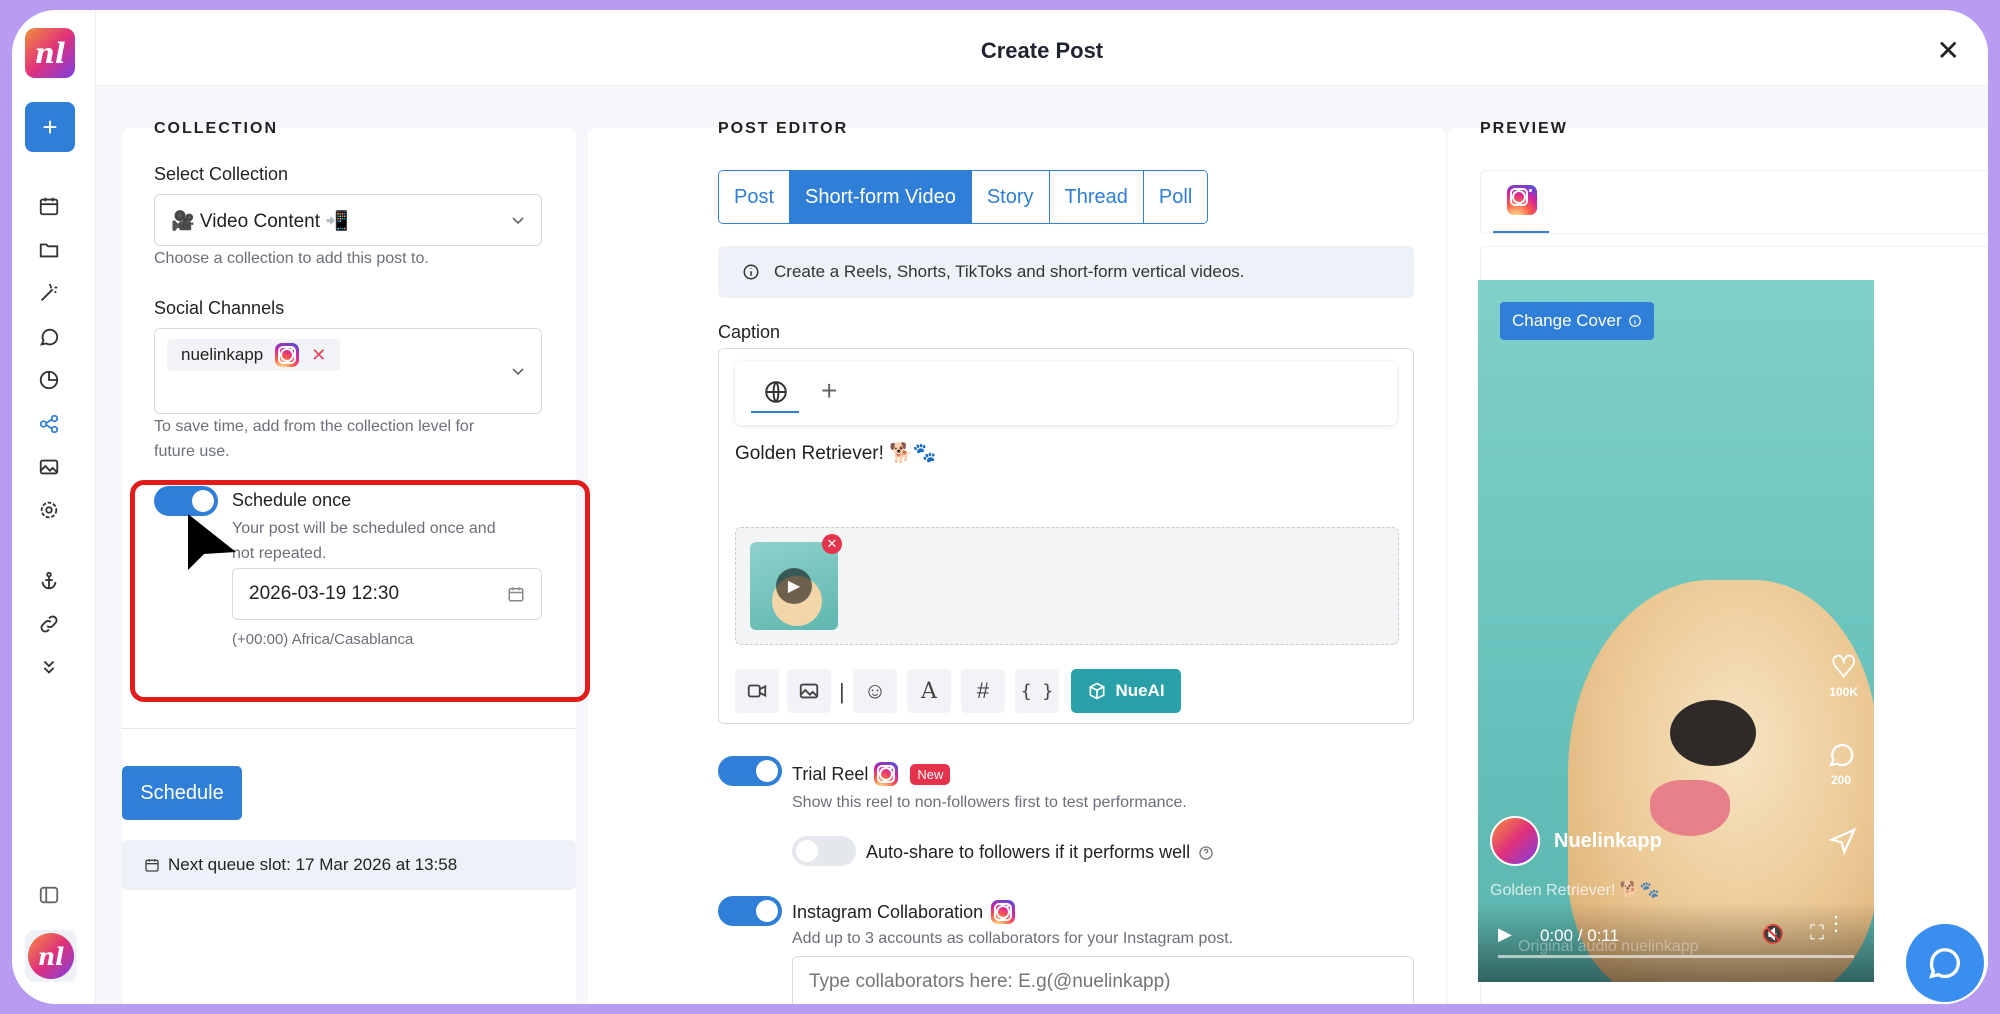 The width and height of the screenshot is (2000, 1014). Describe the element at coordinates (1522, 200) in the screenshot. I see `instagram-preview-tab-icon` at that location.